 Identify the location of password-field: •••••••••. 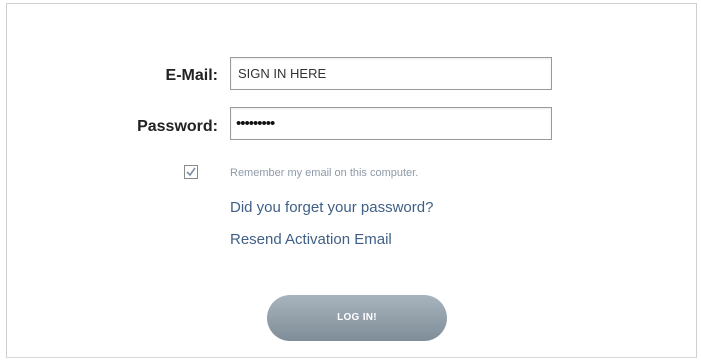
(391, 123).